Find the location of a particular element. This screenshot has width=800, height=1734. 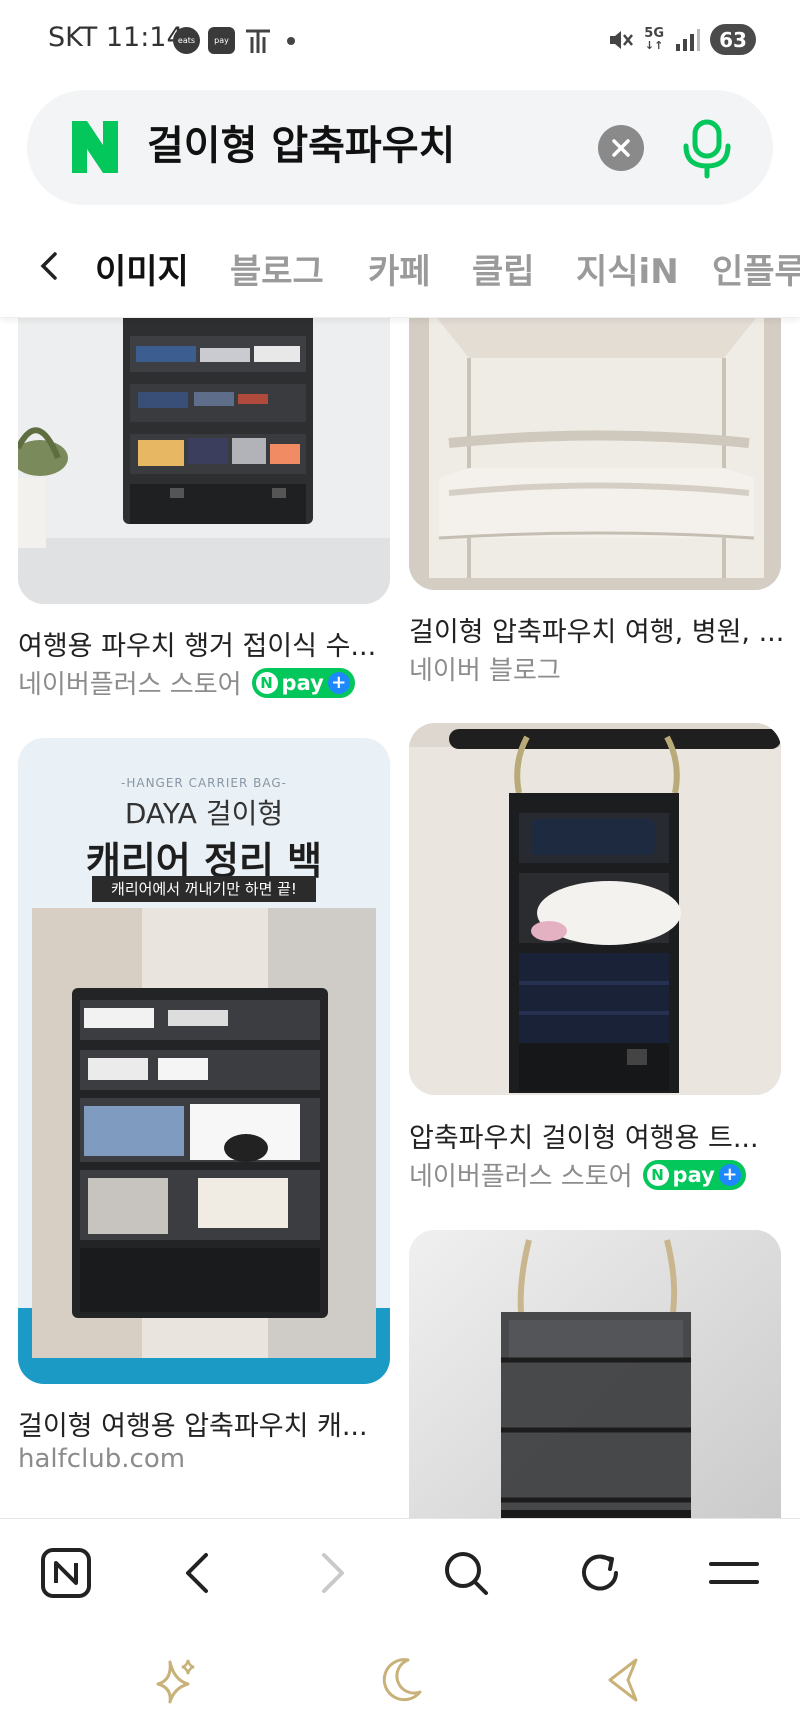

close-icon is located at coordinates (621, 148).